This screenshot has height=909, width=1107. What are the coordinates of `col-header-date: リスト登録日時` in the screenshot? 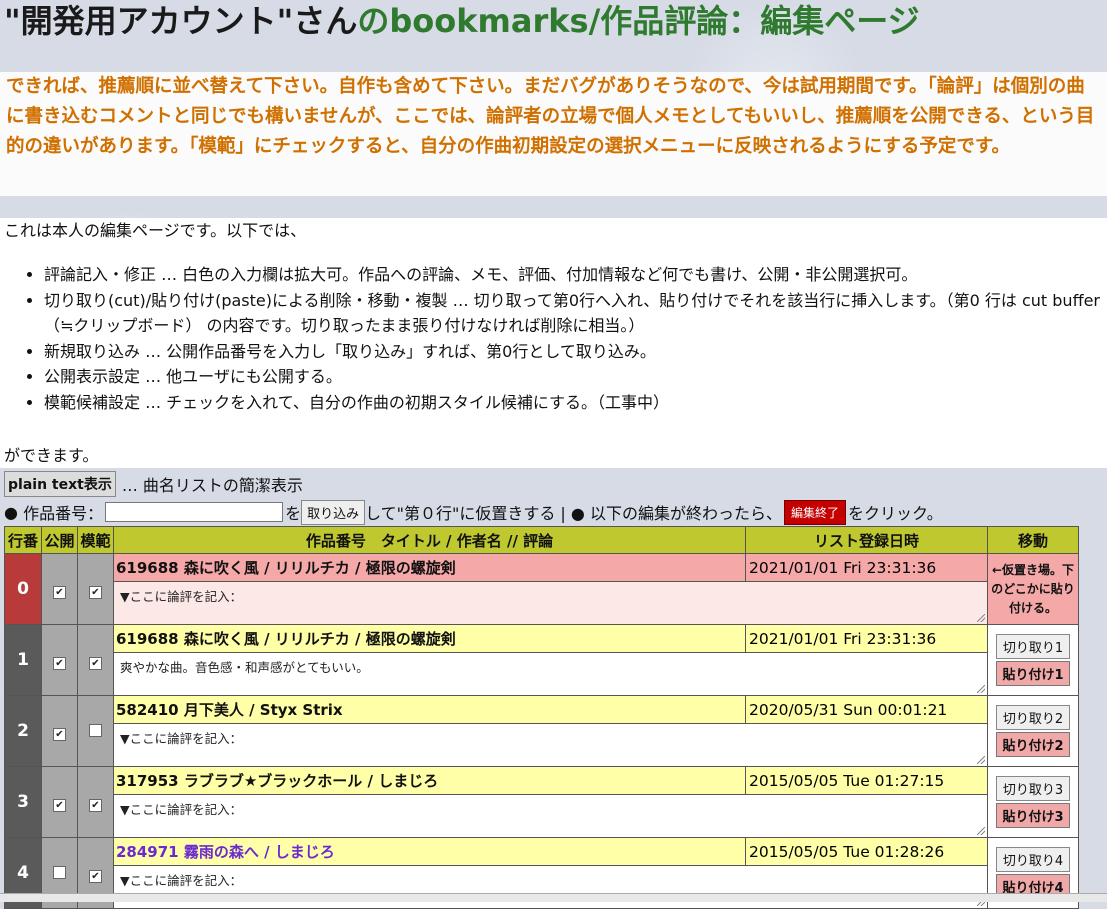 It's located at (866, 540).